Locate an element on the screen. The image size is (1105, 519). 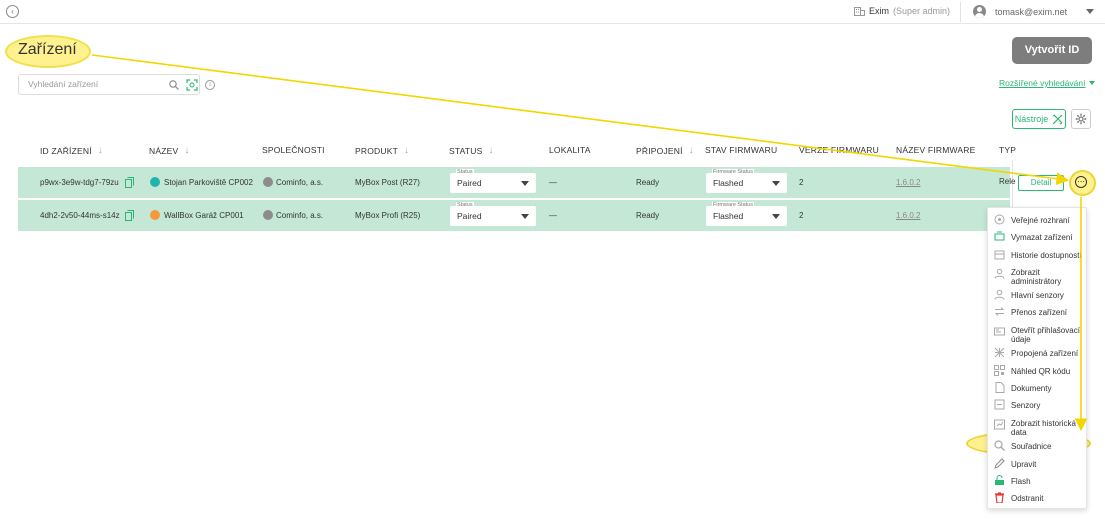
detail-button: Detail is located at coordinates (1041, 183).